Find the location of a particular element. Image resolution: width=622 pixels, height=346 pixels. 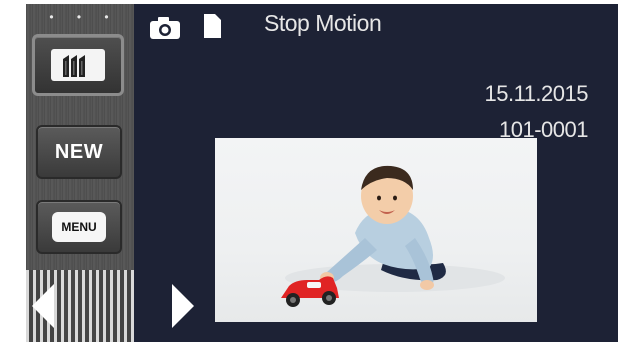

baby-with-toy-car-image is located at coordinates (393, 236).